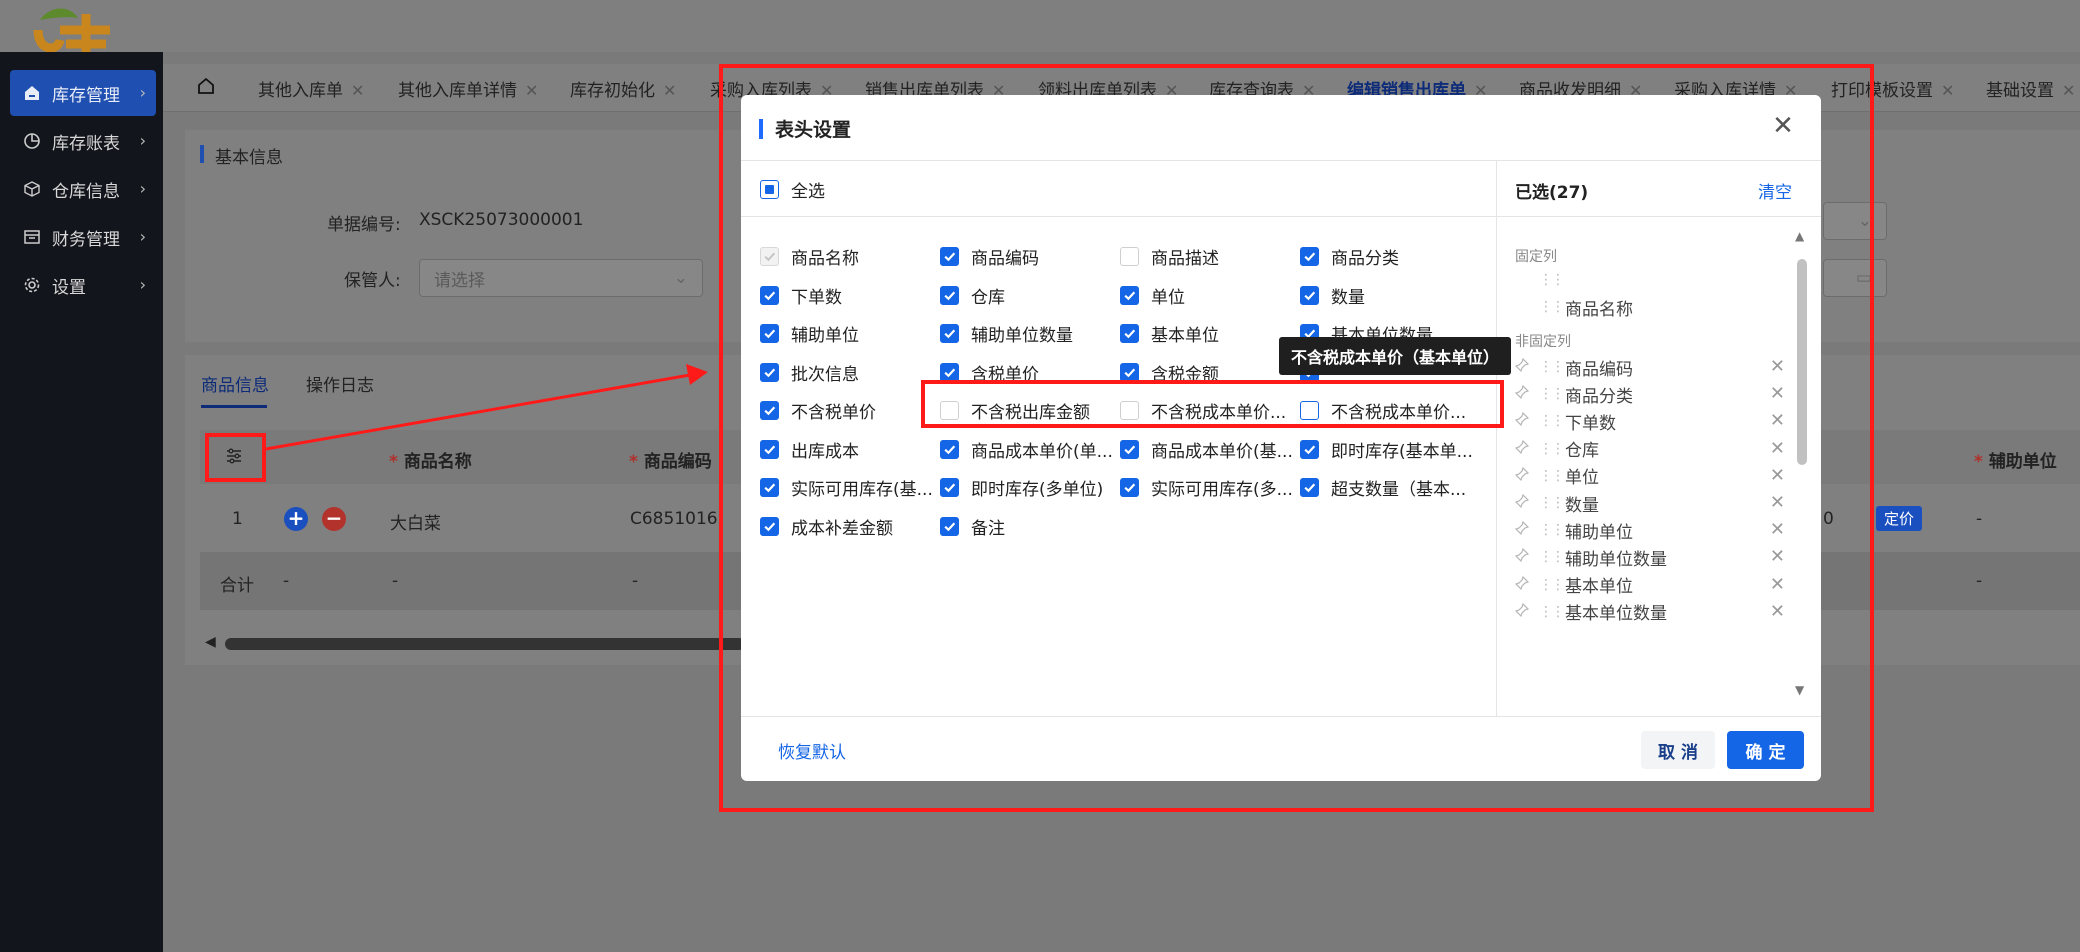 The image size is (2080, 952). What do you see at coordinates (86, 191) in the screenshot?
I see `sidebar-item-label: 仓库信息` at bounding box center [86, 191].